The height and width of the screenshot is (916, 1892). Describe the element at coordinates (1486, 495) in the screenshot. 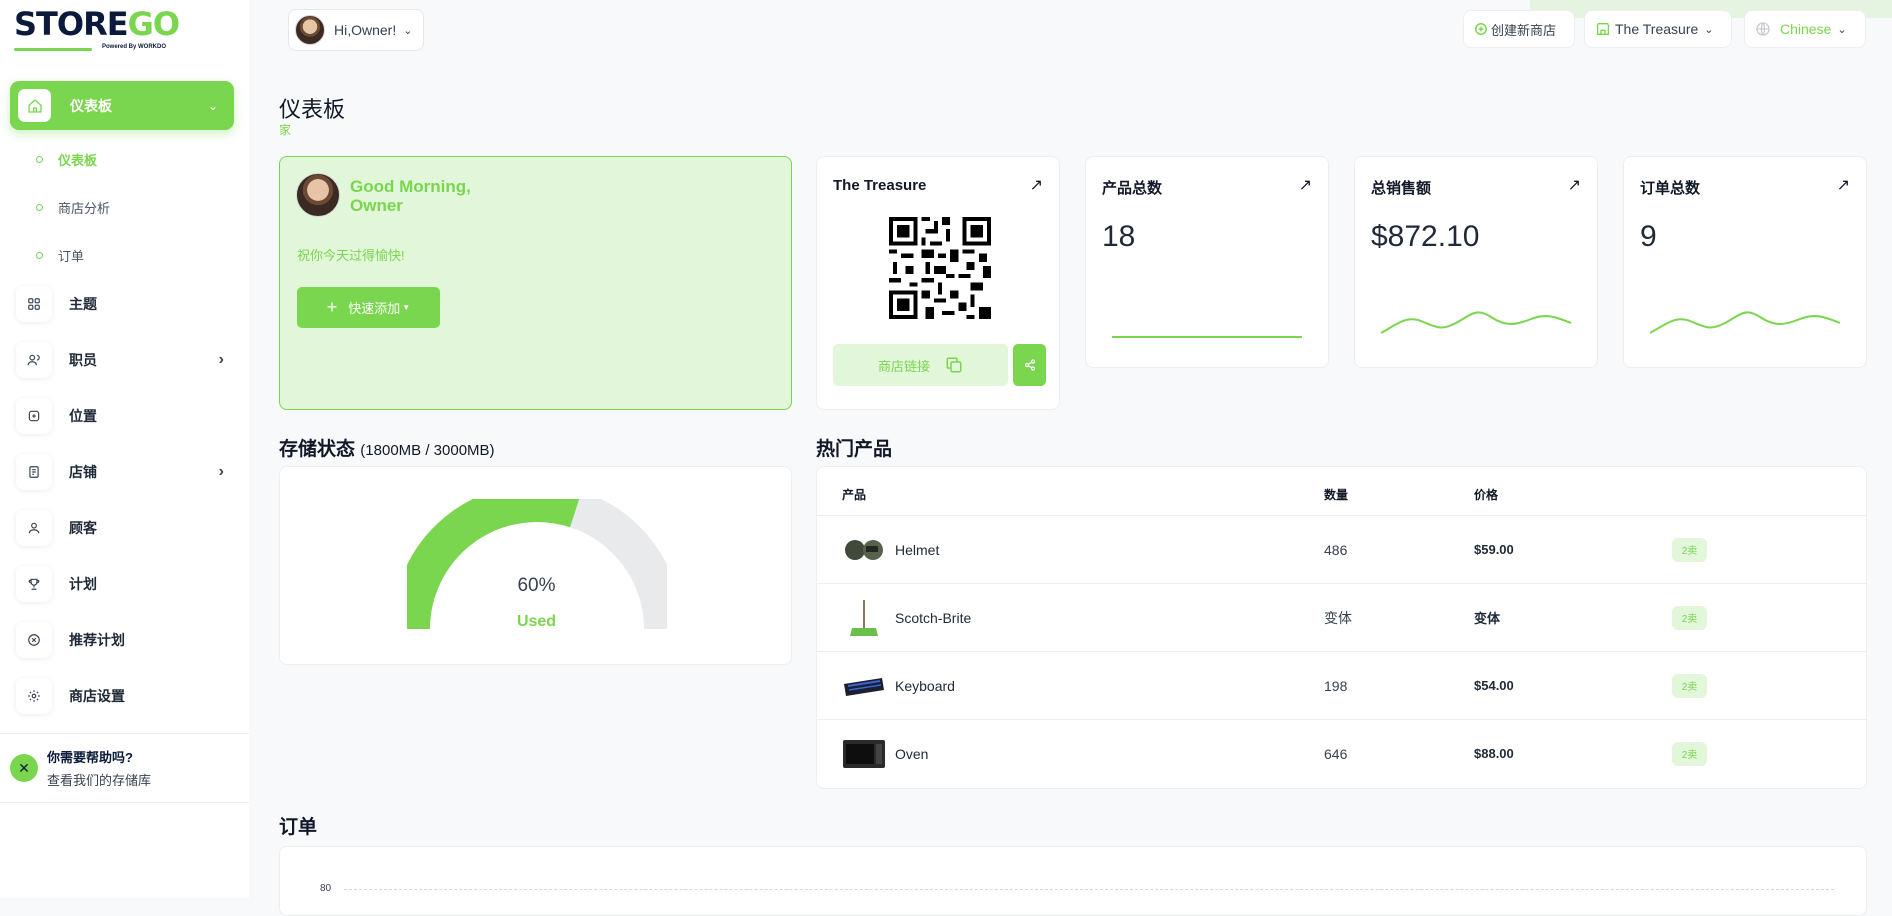

I see `column-header-price: 价格` at that location.